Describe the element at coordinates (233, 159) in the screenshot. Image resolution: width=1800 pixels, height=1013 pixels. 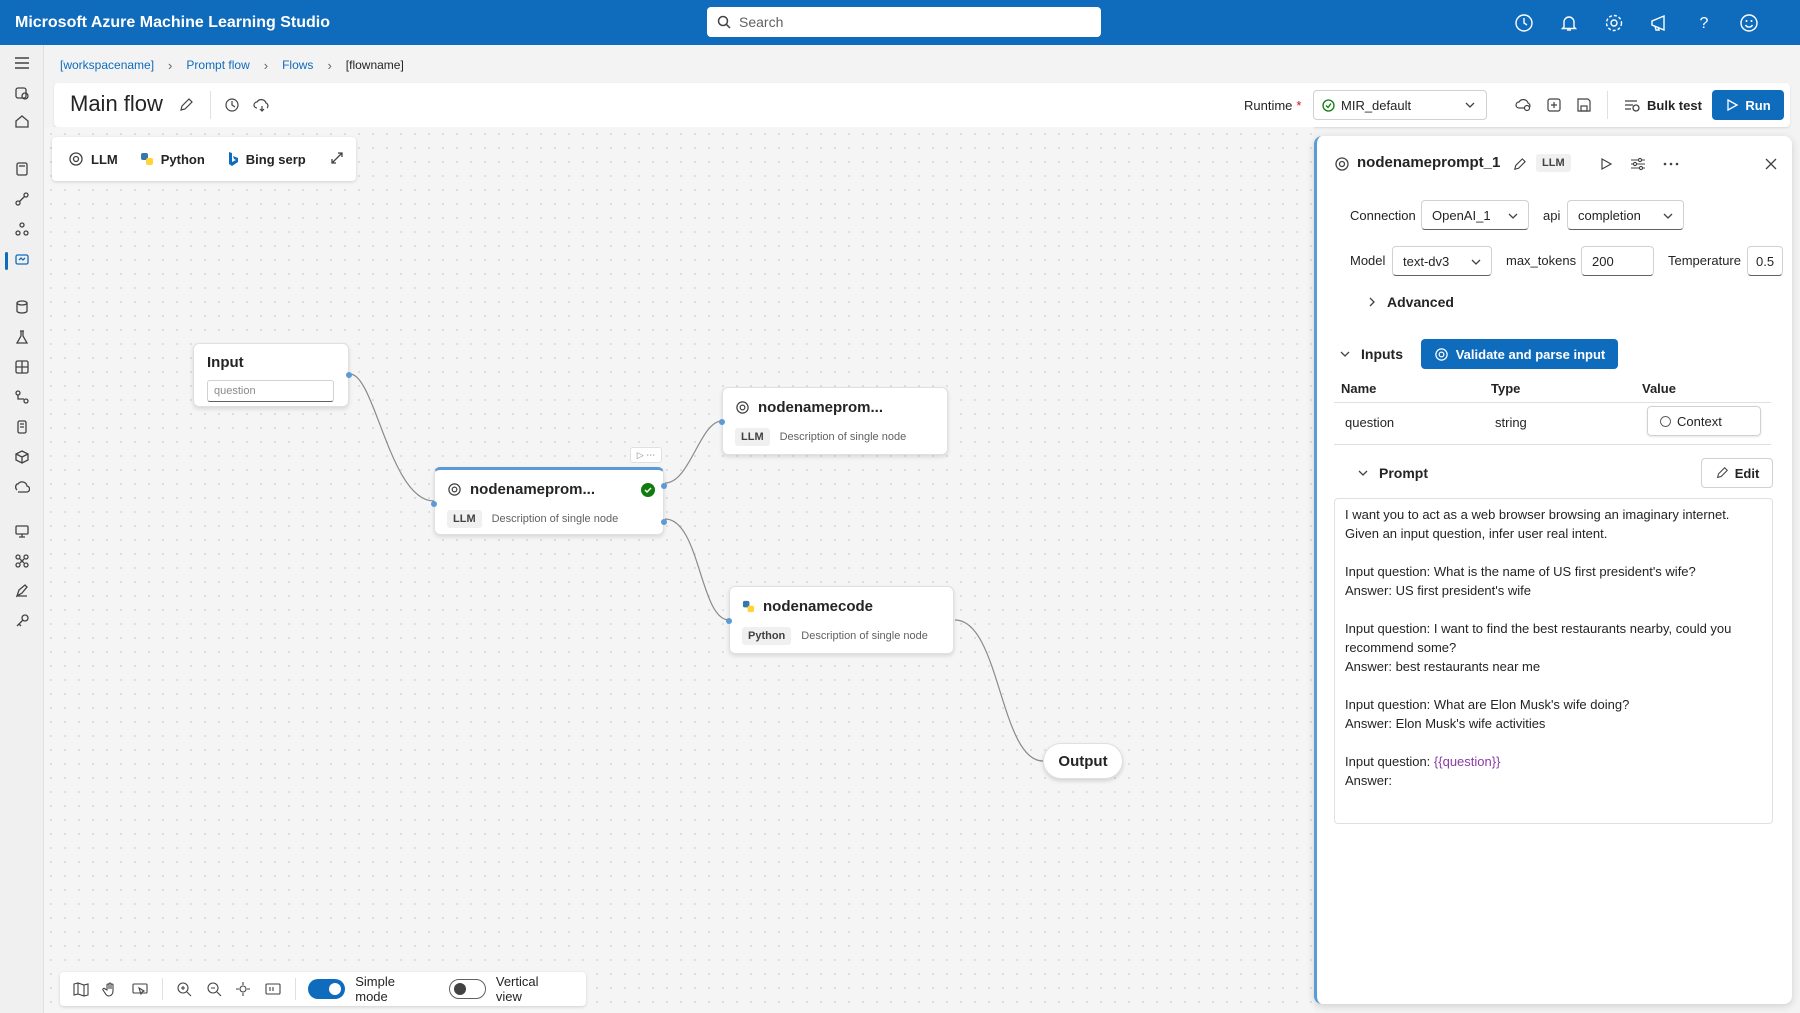
I see `bing-icon` at that location.